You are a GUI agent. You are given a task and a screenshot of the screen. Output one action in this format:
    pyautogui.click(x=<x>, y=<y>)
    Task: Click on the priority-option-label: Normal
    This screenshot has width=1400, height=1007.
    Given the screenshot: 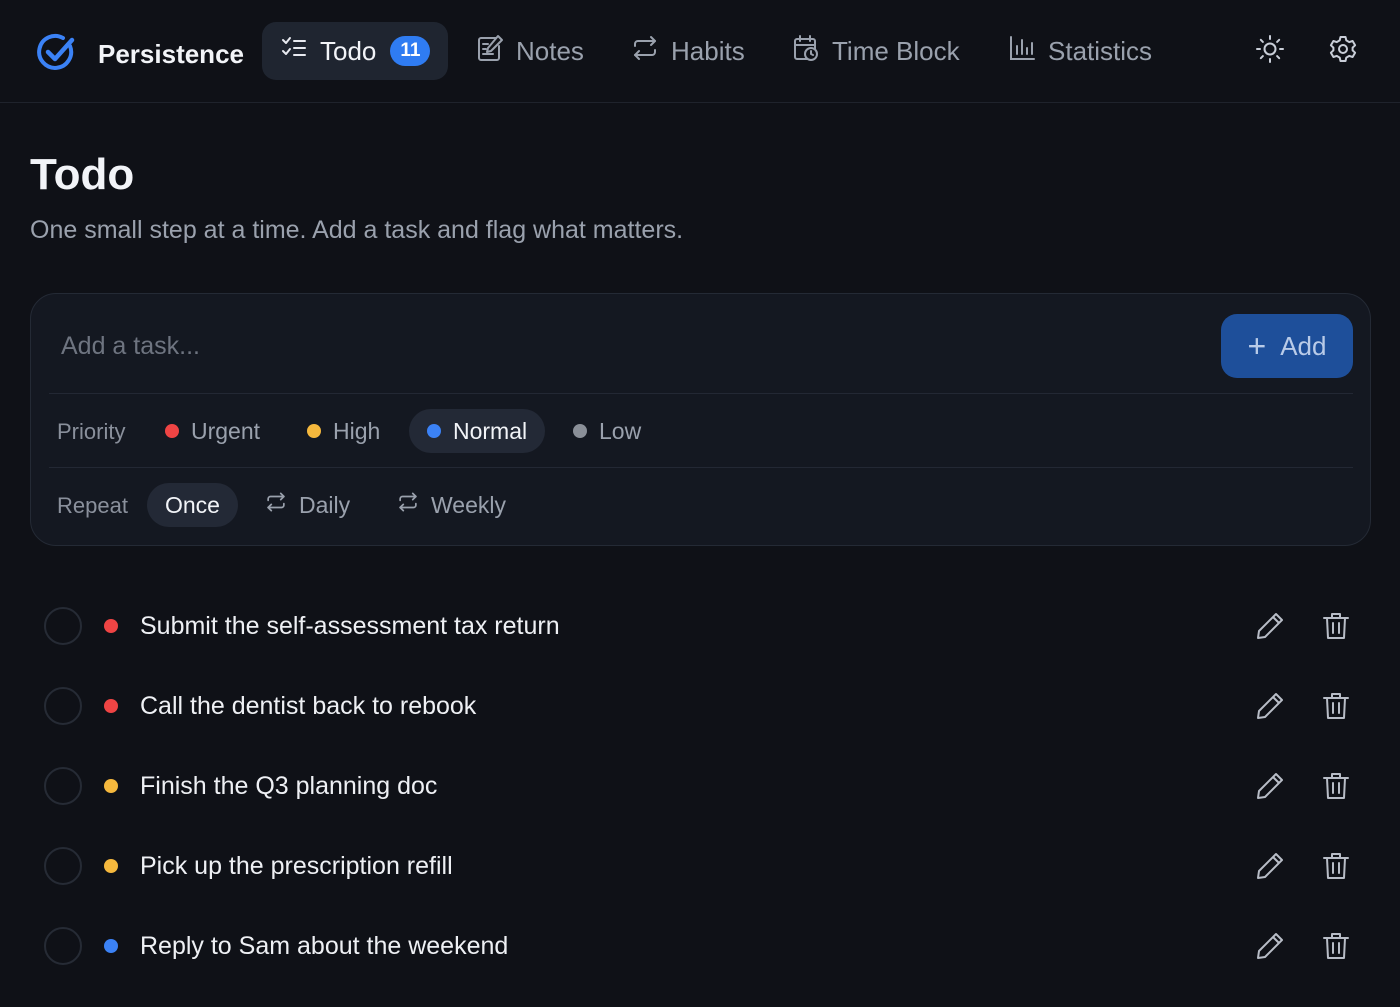 What is the action you would take?
    pyautogui.click(x=490, y=430)
    